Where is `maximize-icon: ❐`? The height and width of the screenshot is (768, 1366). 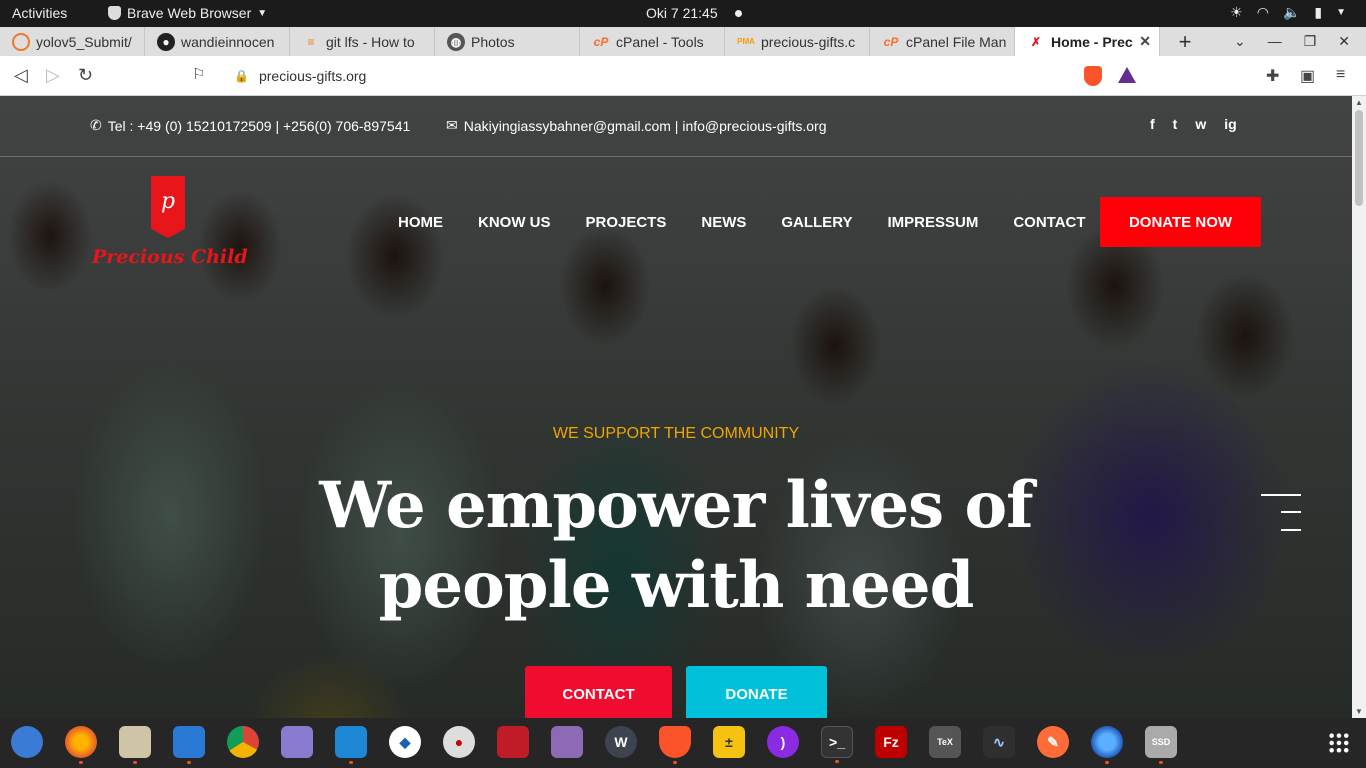
maximize-icon: ❐ is located at coordinates (1310, 41).